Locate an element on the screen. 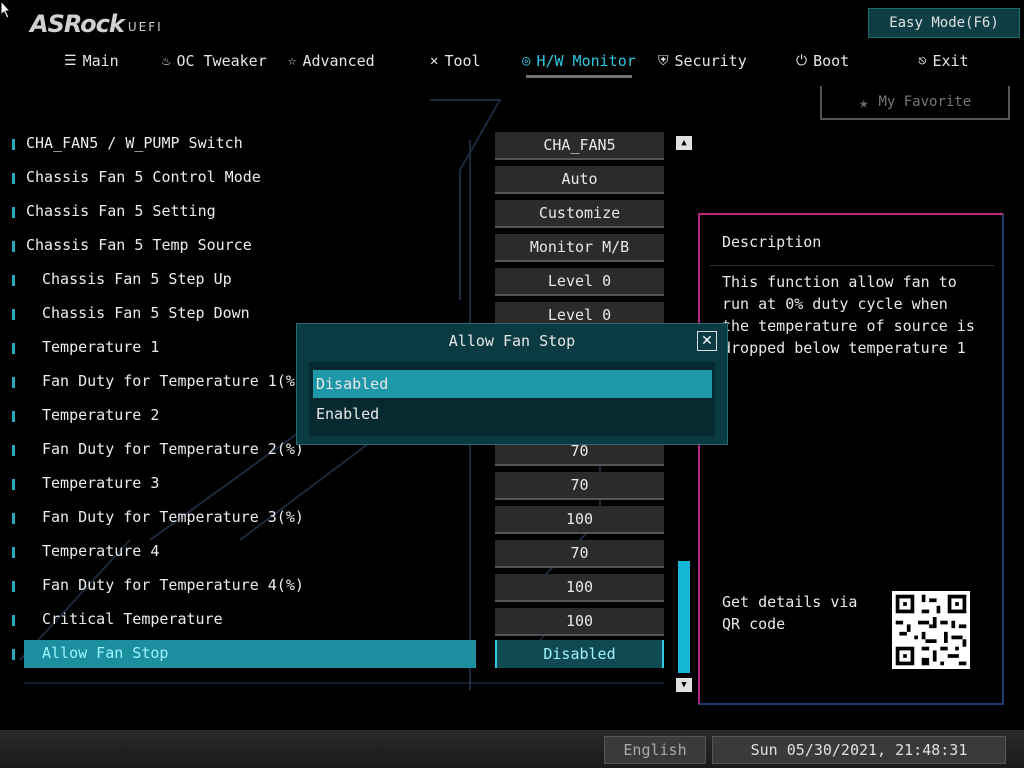 The height and width of the screenshot is (768, 1024). setting-value: Customize is located at coordinates (579, 214).